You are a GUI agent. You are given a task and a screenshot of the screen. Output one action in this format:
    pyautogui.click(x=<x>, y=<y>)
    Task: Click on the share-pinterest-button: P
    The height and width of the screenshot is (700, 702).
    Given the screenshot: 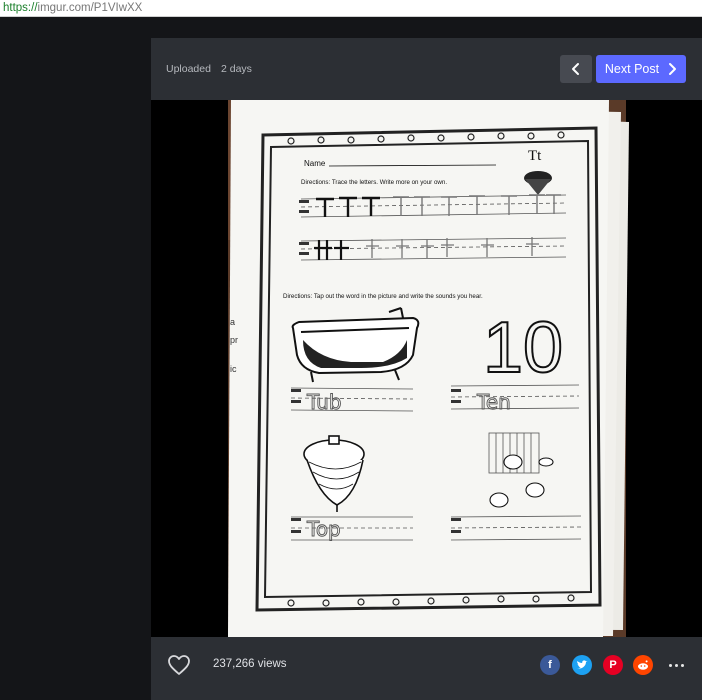 What is the action you would take?
    pyautogui.click(x=613, y=665)
    